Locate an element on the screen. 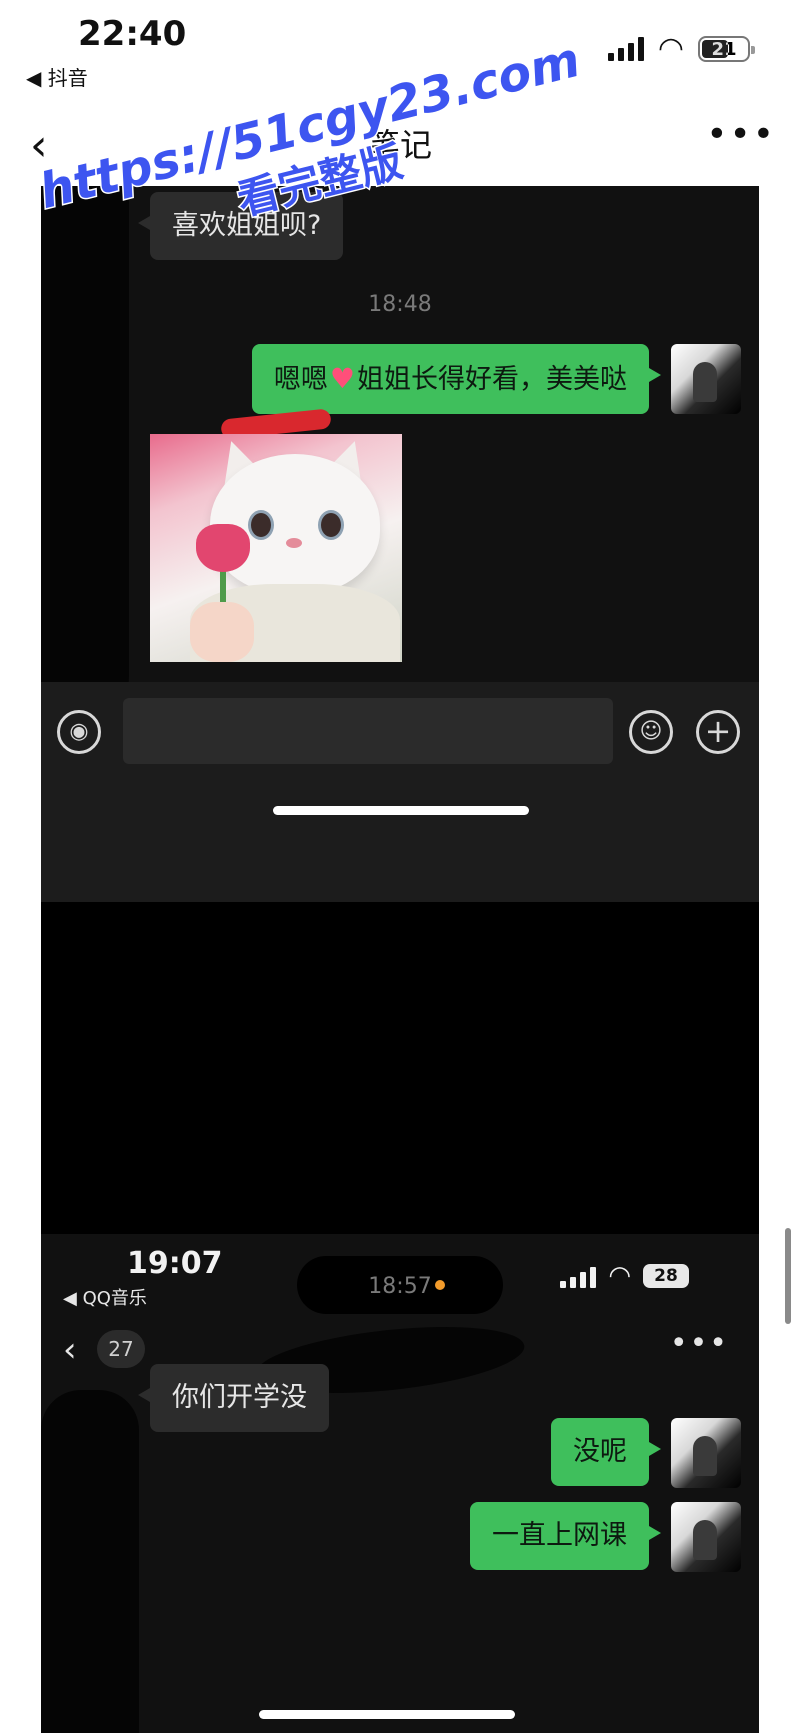 The width and height of the screenshot is (800, 1733). incoming-message-bubble: 喜欢姐姐呗? is located at coordinates (240, 226).